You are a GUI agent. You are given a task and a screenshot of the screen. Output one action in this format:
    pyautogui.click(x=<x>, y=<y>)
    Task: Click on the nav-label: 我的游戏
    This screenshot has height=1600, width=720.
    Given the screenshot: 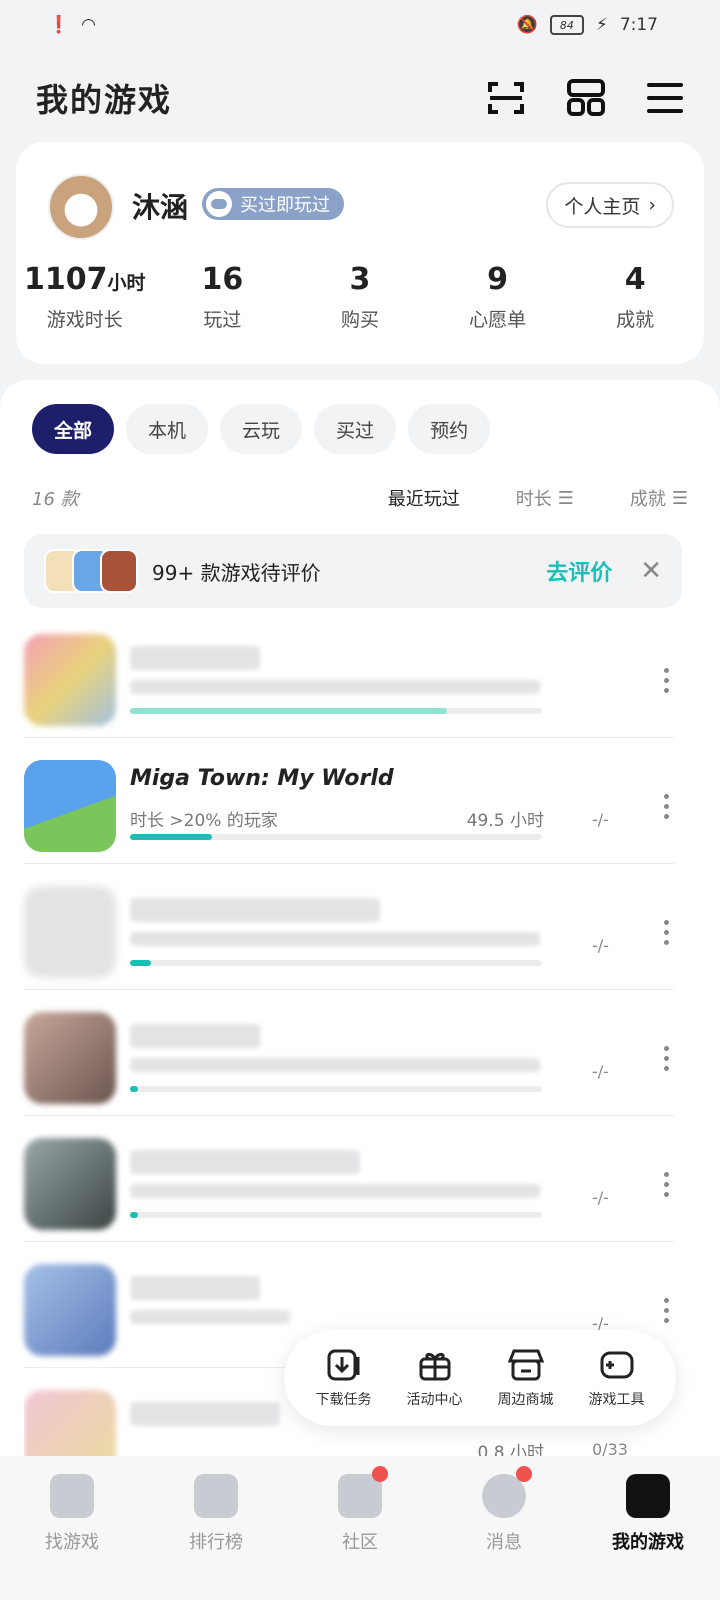 What is the action you would take?
    pyautogui.click(x=648, y=1542)
    